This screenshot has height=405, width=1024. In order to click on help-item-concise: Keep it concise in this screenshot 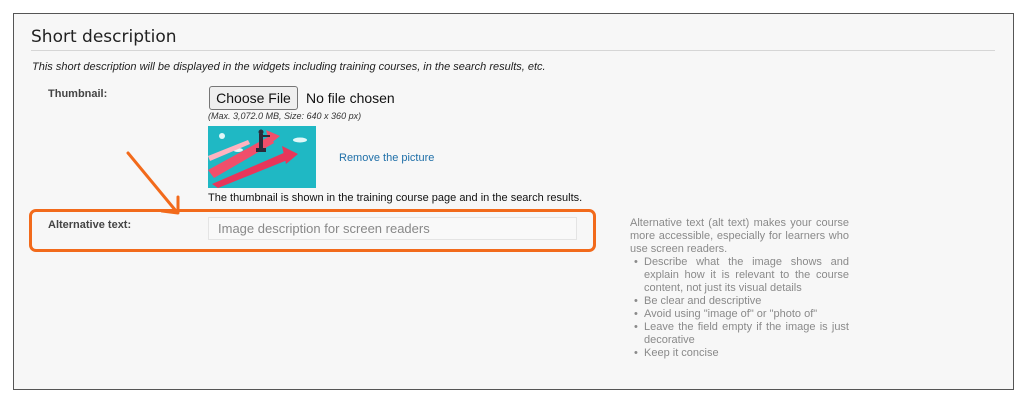, I will do `click(741, 353)`.